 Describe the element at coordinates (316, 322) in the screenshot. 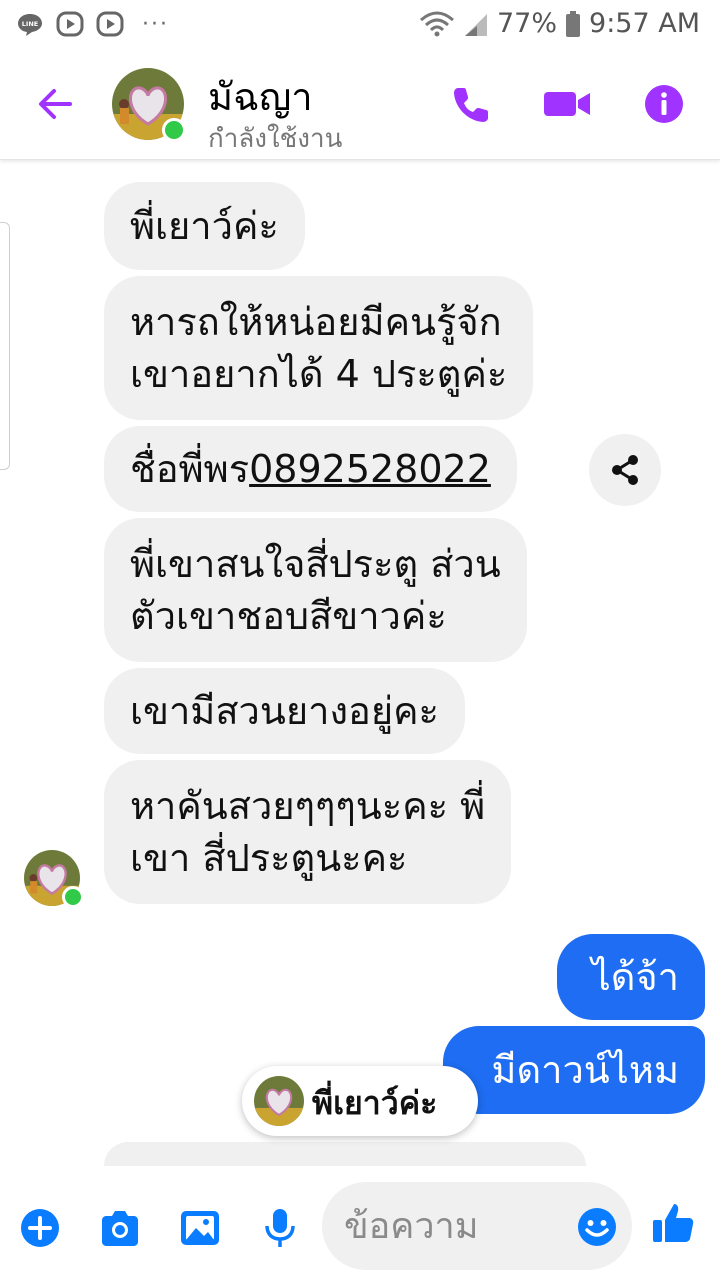

I see `message-text: หารถให้หน่อยมีคนรู้จัก` at that location.